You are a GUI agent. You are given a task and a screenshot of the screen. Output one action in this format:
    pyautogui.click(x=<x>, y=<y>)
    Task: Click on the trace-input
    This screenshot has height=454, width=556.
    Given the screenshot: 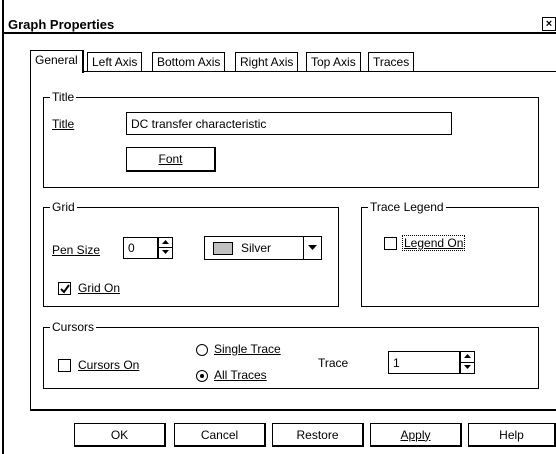 What is the action you would take?
    pyautogui.click(x=424, y=362)
    